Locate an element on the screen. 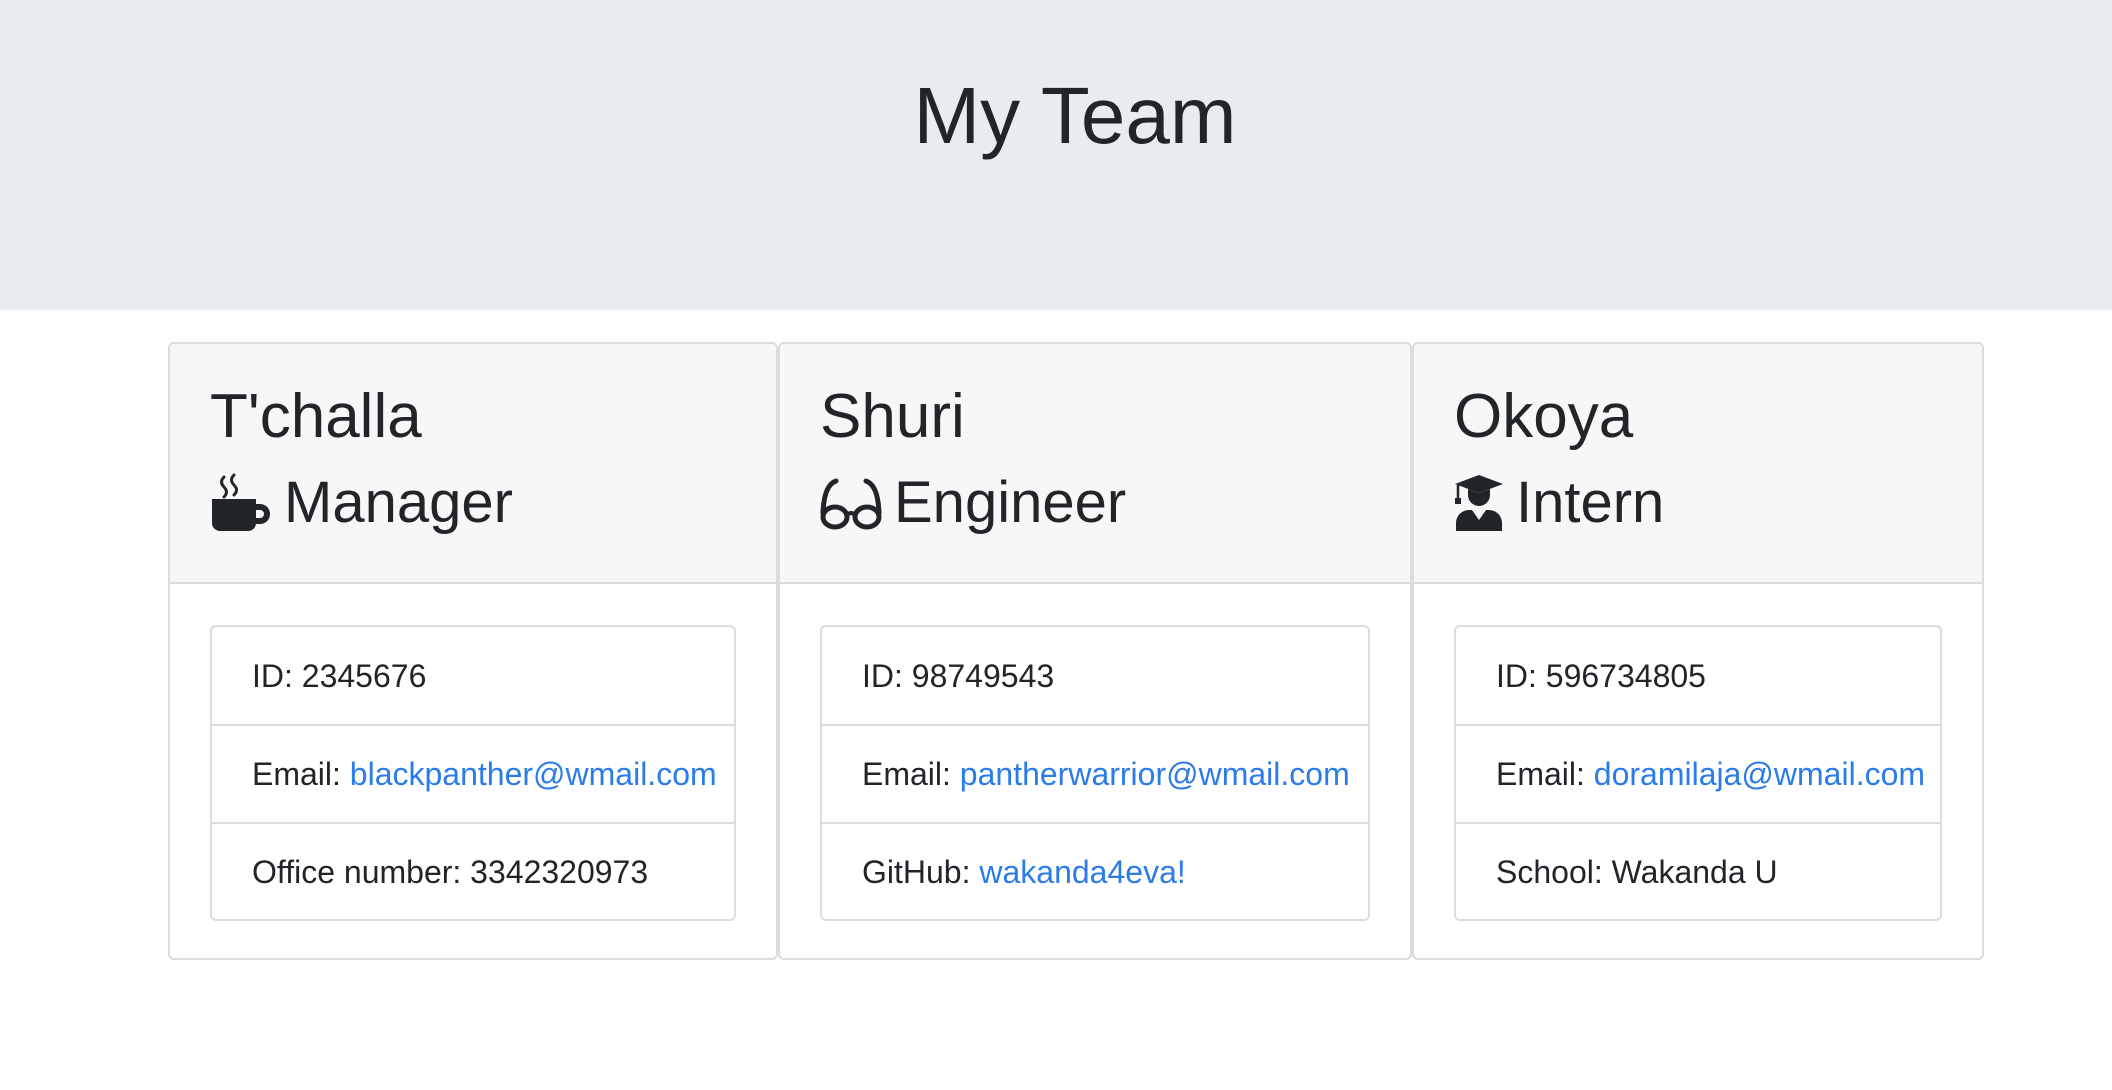 Image resolution: width=2112 pixels, height=1090 pixels. list-item-email: Email: blackpanther@wmail.com is located at coordinates (473, 773).